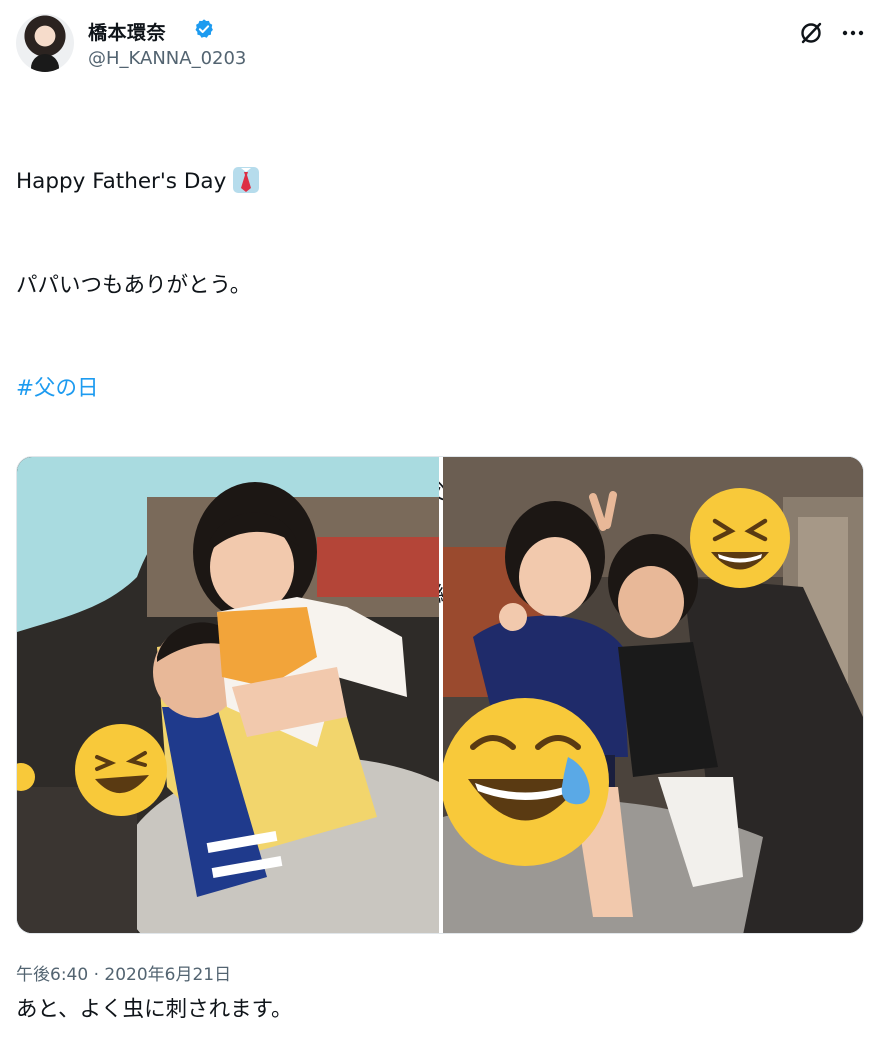 Image resolution: width=880 pixels, height=1062 pixels. What do you see at coordinates (853, 33) in the screenshot?
I see `more-options-icon` at bounding box center [853, 33].